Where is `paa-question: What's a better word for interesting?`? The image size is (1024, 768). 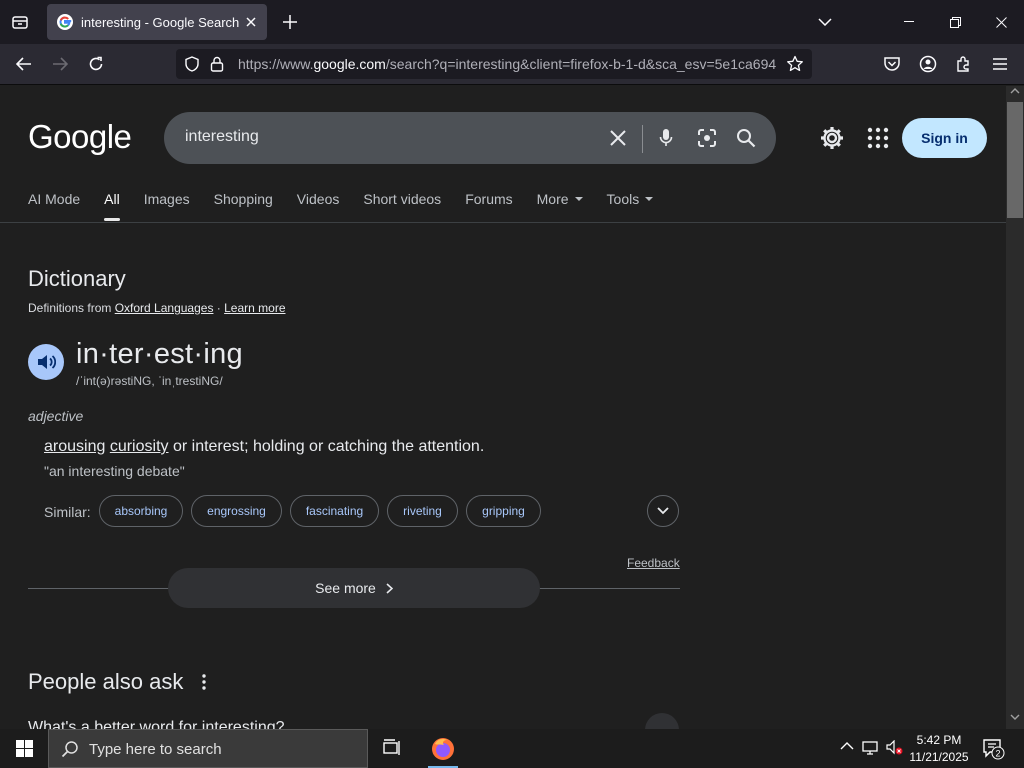 paa-question: What's a better word for interesting? is located at coordinates (156, 724).